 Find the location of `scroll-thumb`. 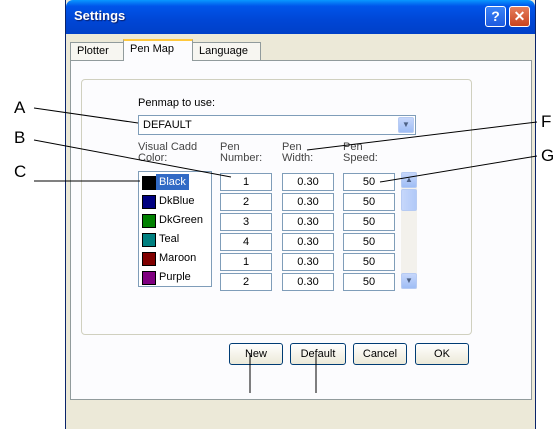

scroll-thumb is located at coordinates (409, 200).